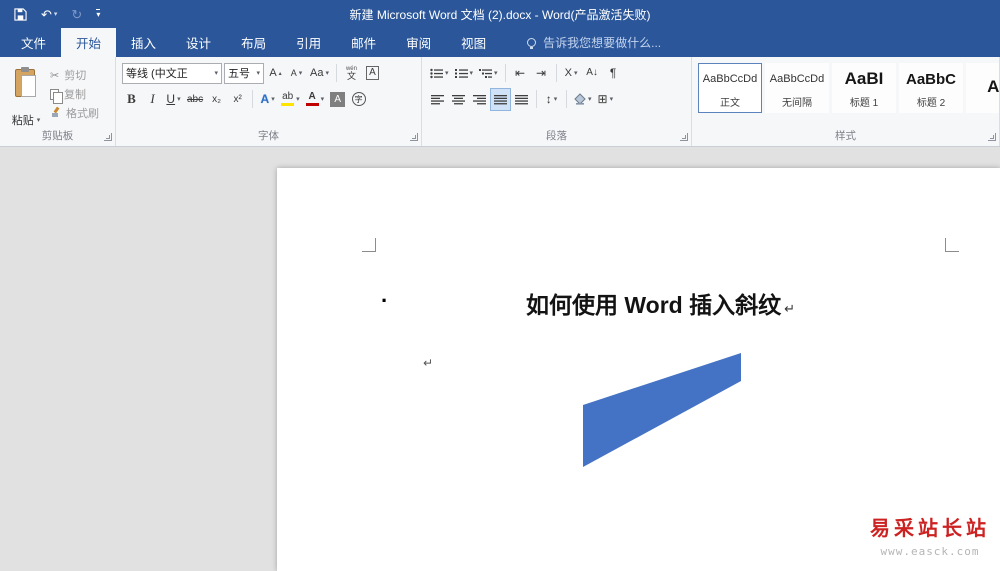  What do you see at coordinates (613, 73) in the screenshot?
I see `show-hide-marks-button: ¶` at bounding box center [613, 73].